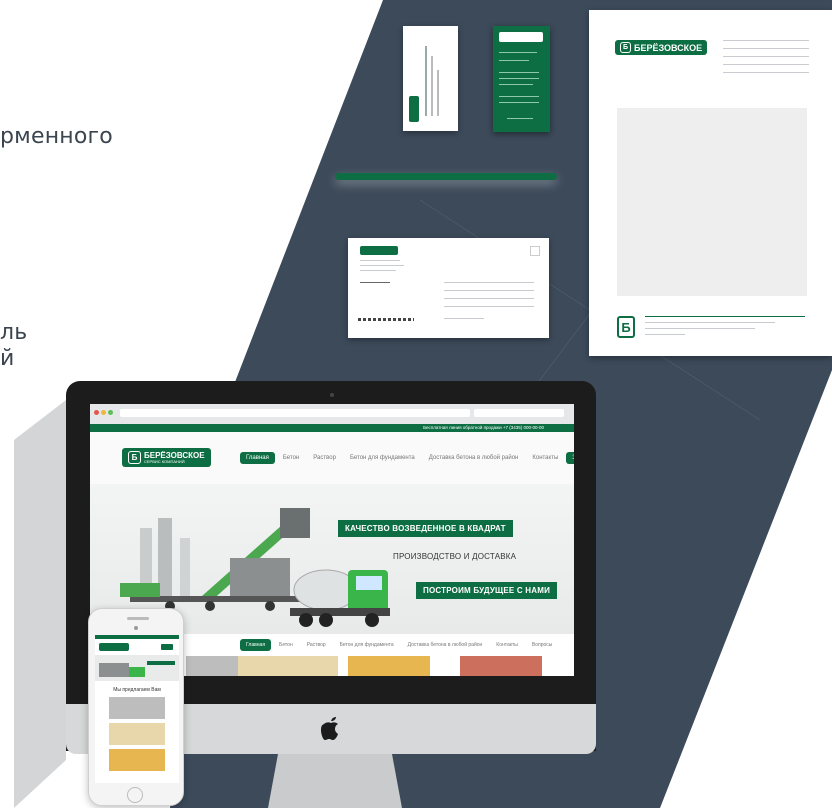 The height and width of the screenshot is (808, 832). What do you see at coordinates (257, 458) in the screenshot?
I see `site-nav-item: Главная` at bounding box center [257, 458].